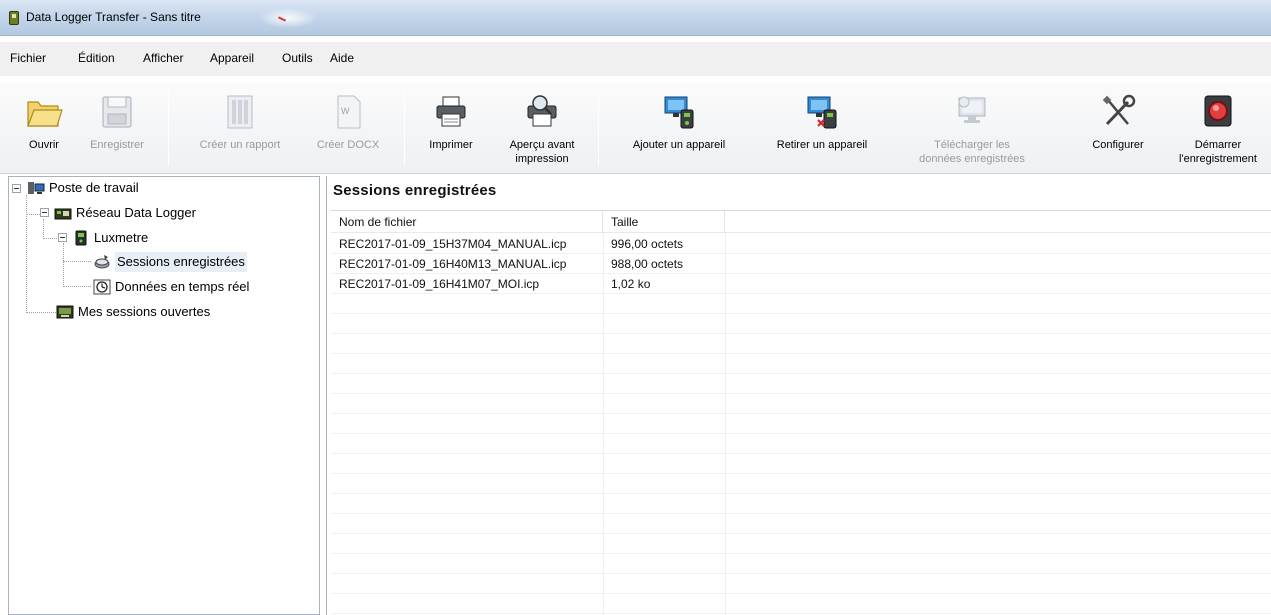 This screenshot has width=1271, height=615. What do you see at coordinates (972, 152) in the screenshot?
I see `download-data-label: Télécharger les données enregistrées` at bounding box center [972, 152].